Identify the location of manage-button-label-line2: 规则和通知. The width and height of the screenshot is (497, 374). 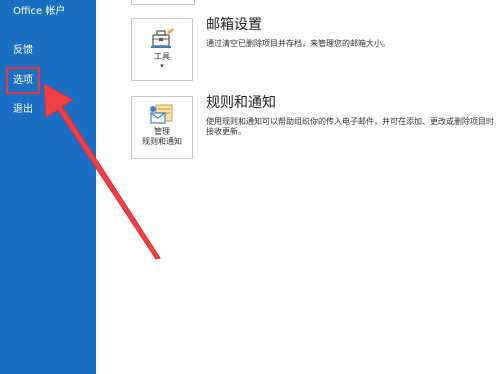
(162, 141).